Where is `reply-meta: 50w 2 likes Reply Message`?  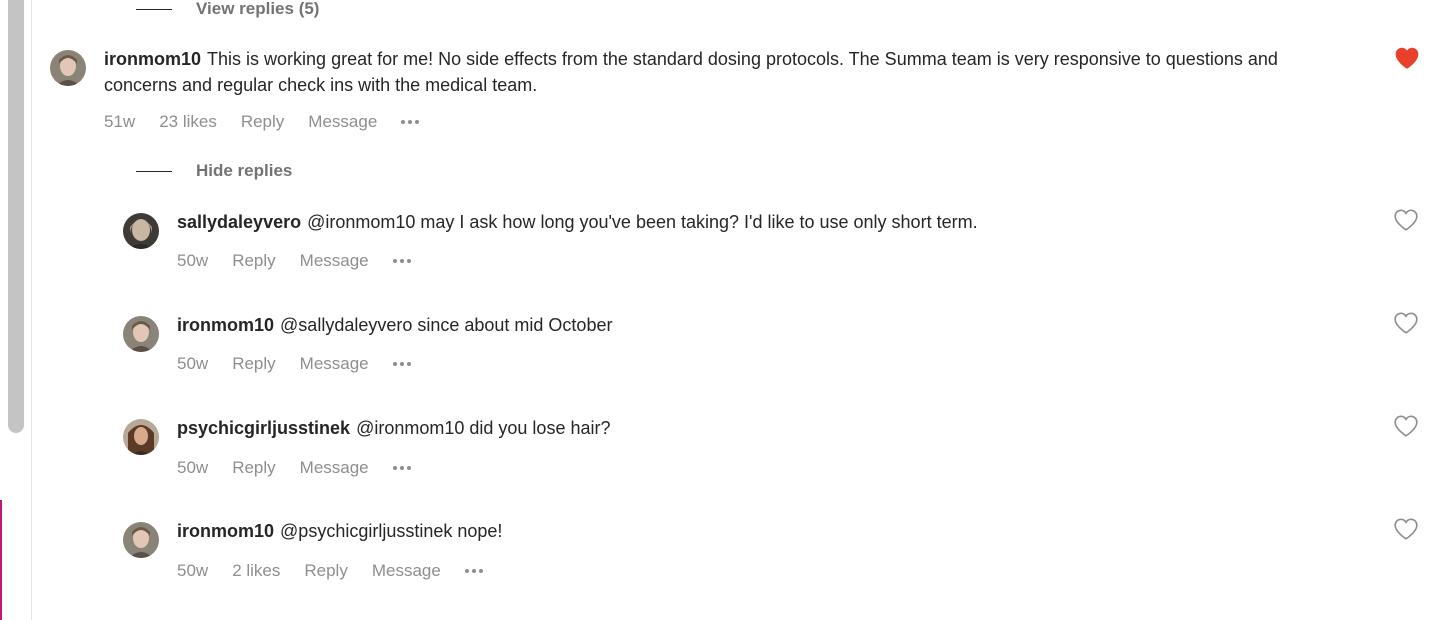 reply-meta: 50w 2 likes Reply Message is located at coordinates (342, 571).